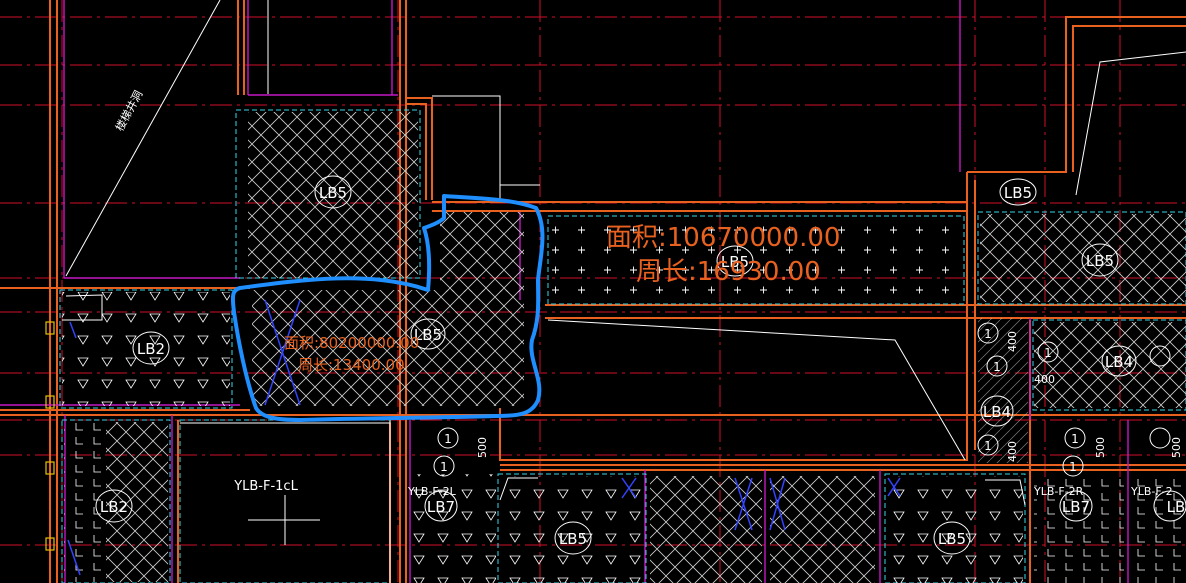 The width and height of the screenshot is (1186, 583). What do you see at coordinates (1073, 467) in the screenshot?
I see `rebar-mark-8: 1` at bounding box center [1073, 467].